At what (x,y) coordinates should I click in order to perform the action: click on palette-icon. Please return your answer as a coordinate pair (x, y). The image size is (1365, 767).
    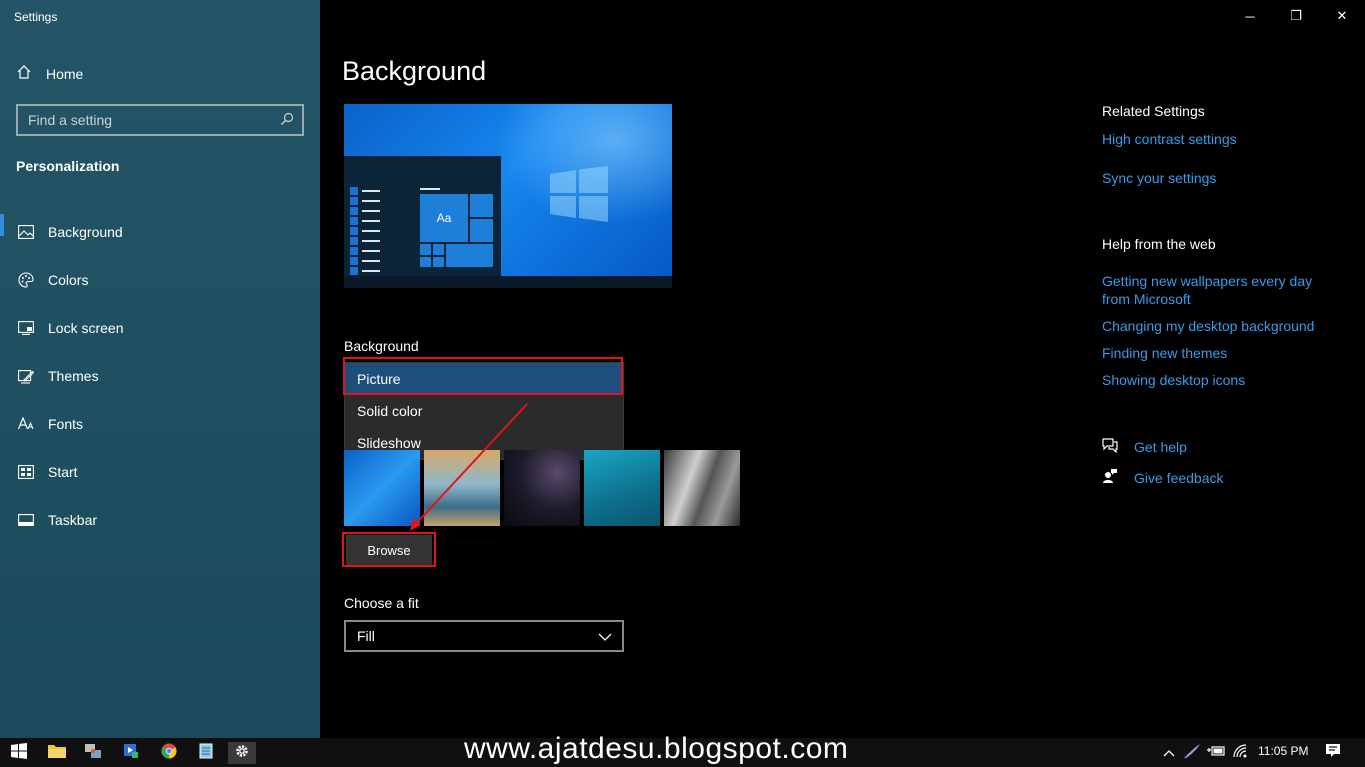
    Looking at the image, I should click on (26, 280).